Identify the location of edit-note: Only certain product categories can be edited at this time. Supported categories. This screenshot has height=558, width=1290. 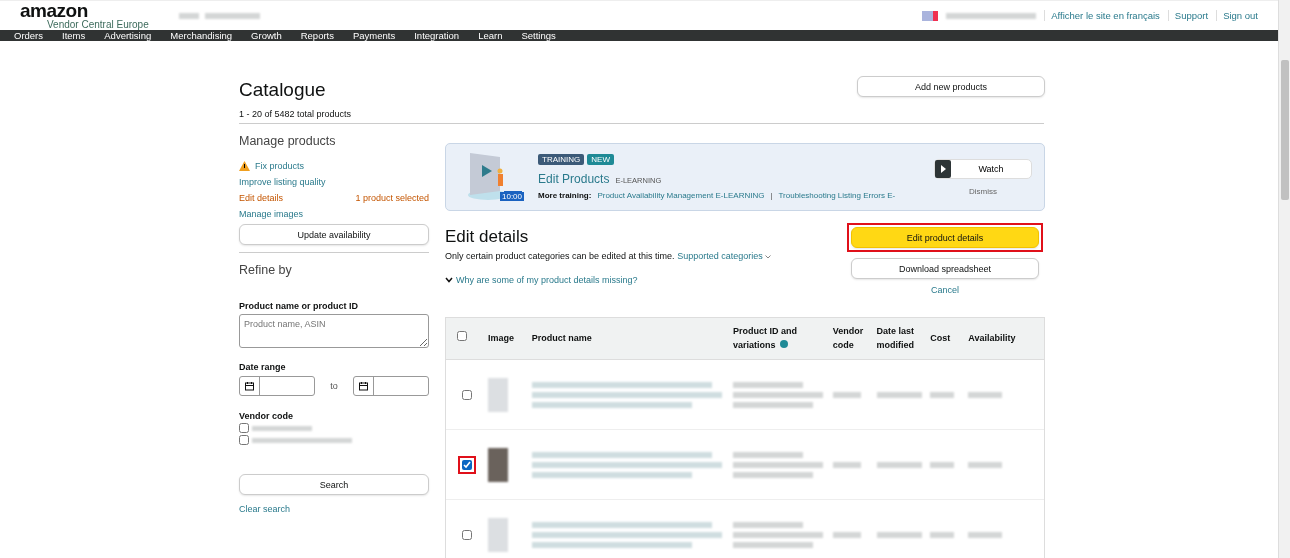
(645, 256).